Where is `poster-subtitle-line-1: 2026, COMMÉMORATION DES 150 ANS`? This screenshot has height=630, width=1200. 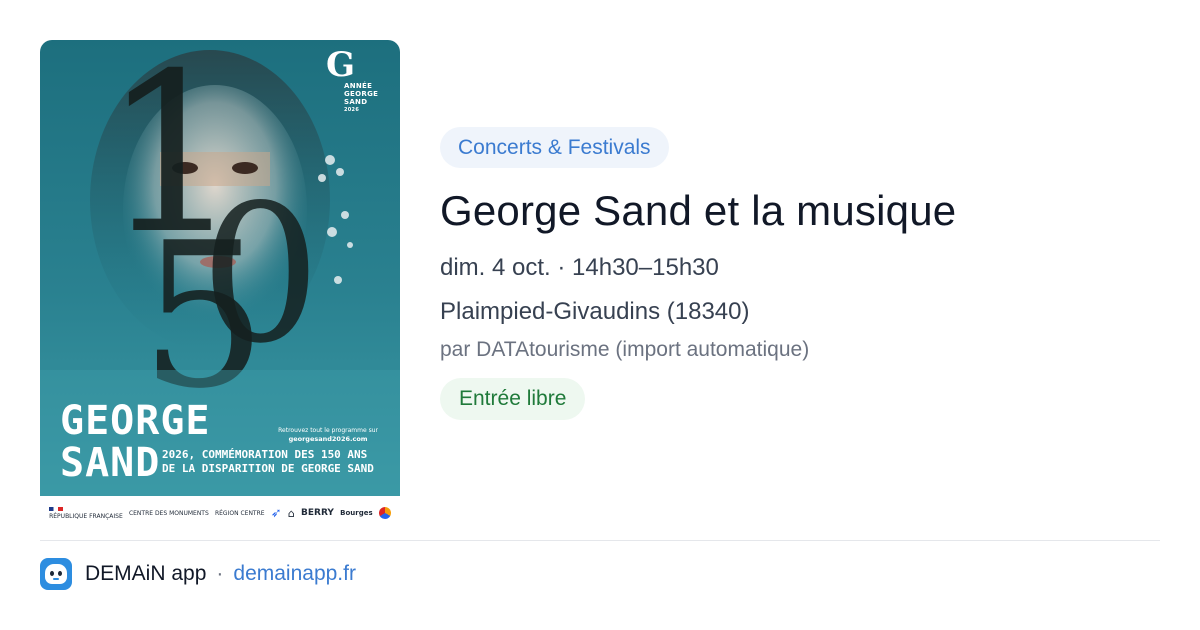 poster-subtitle-line-1: 2026, COMMÉMORATION DES 150 ANS is located at coordinates (265, 454).